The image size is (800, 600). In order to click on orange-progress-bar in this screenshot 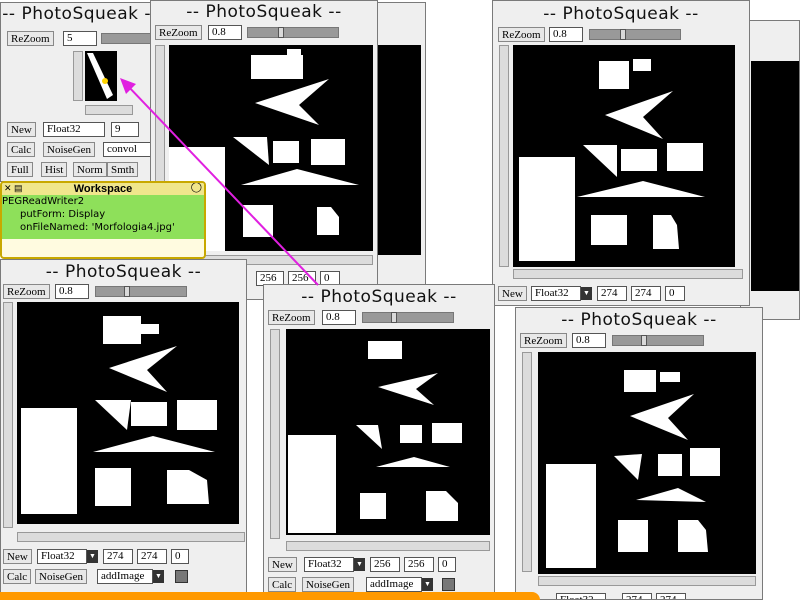, I will do `click(270, 596)`.